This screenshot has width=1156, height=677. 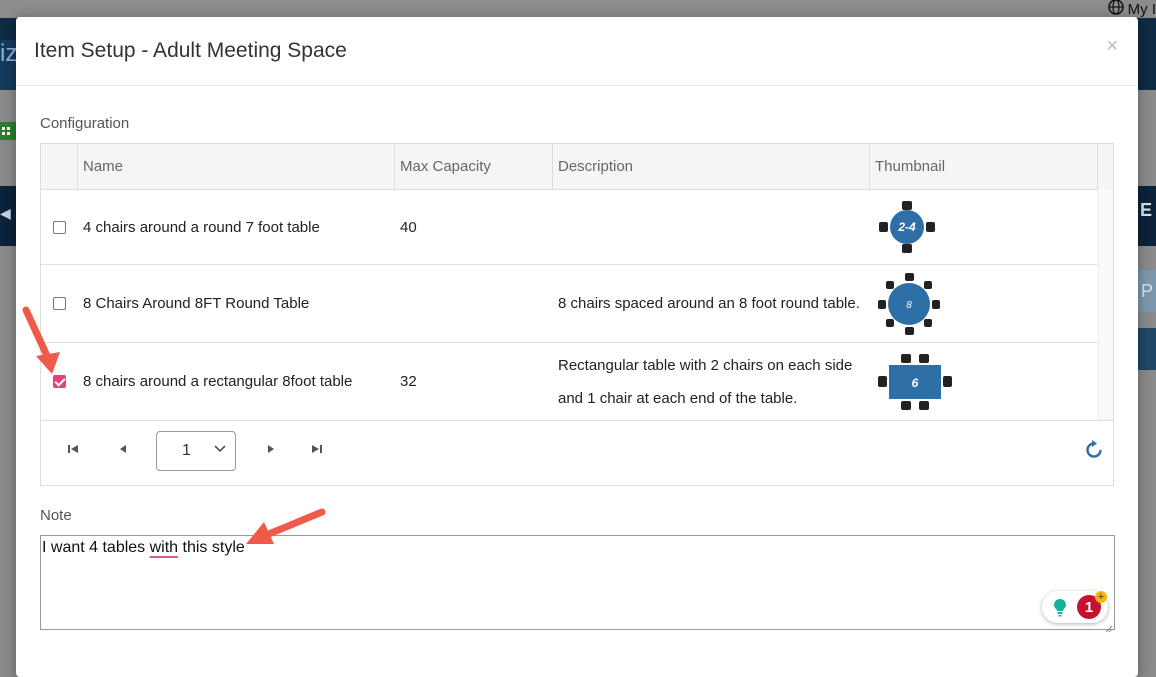 I want to click on next-page-icon, so click(x=271, y=450).